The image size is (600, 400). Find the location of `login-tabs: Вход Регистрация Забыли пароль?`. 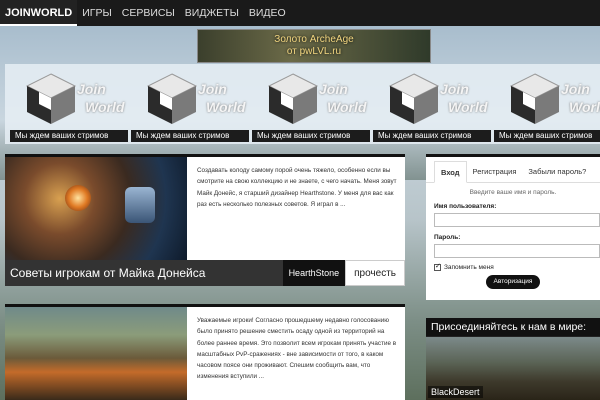

login-tabs: Вход Регистрация Забыли пароль? is located at coordinates (513, 172).